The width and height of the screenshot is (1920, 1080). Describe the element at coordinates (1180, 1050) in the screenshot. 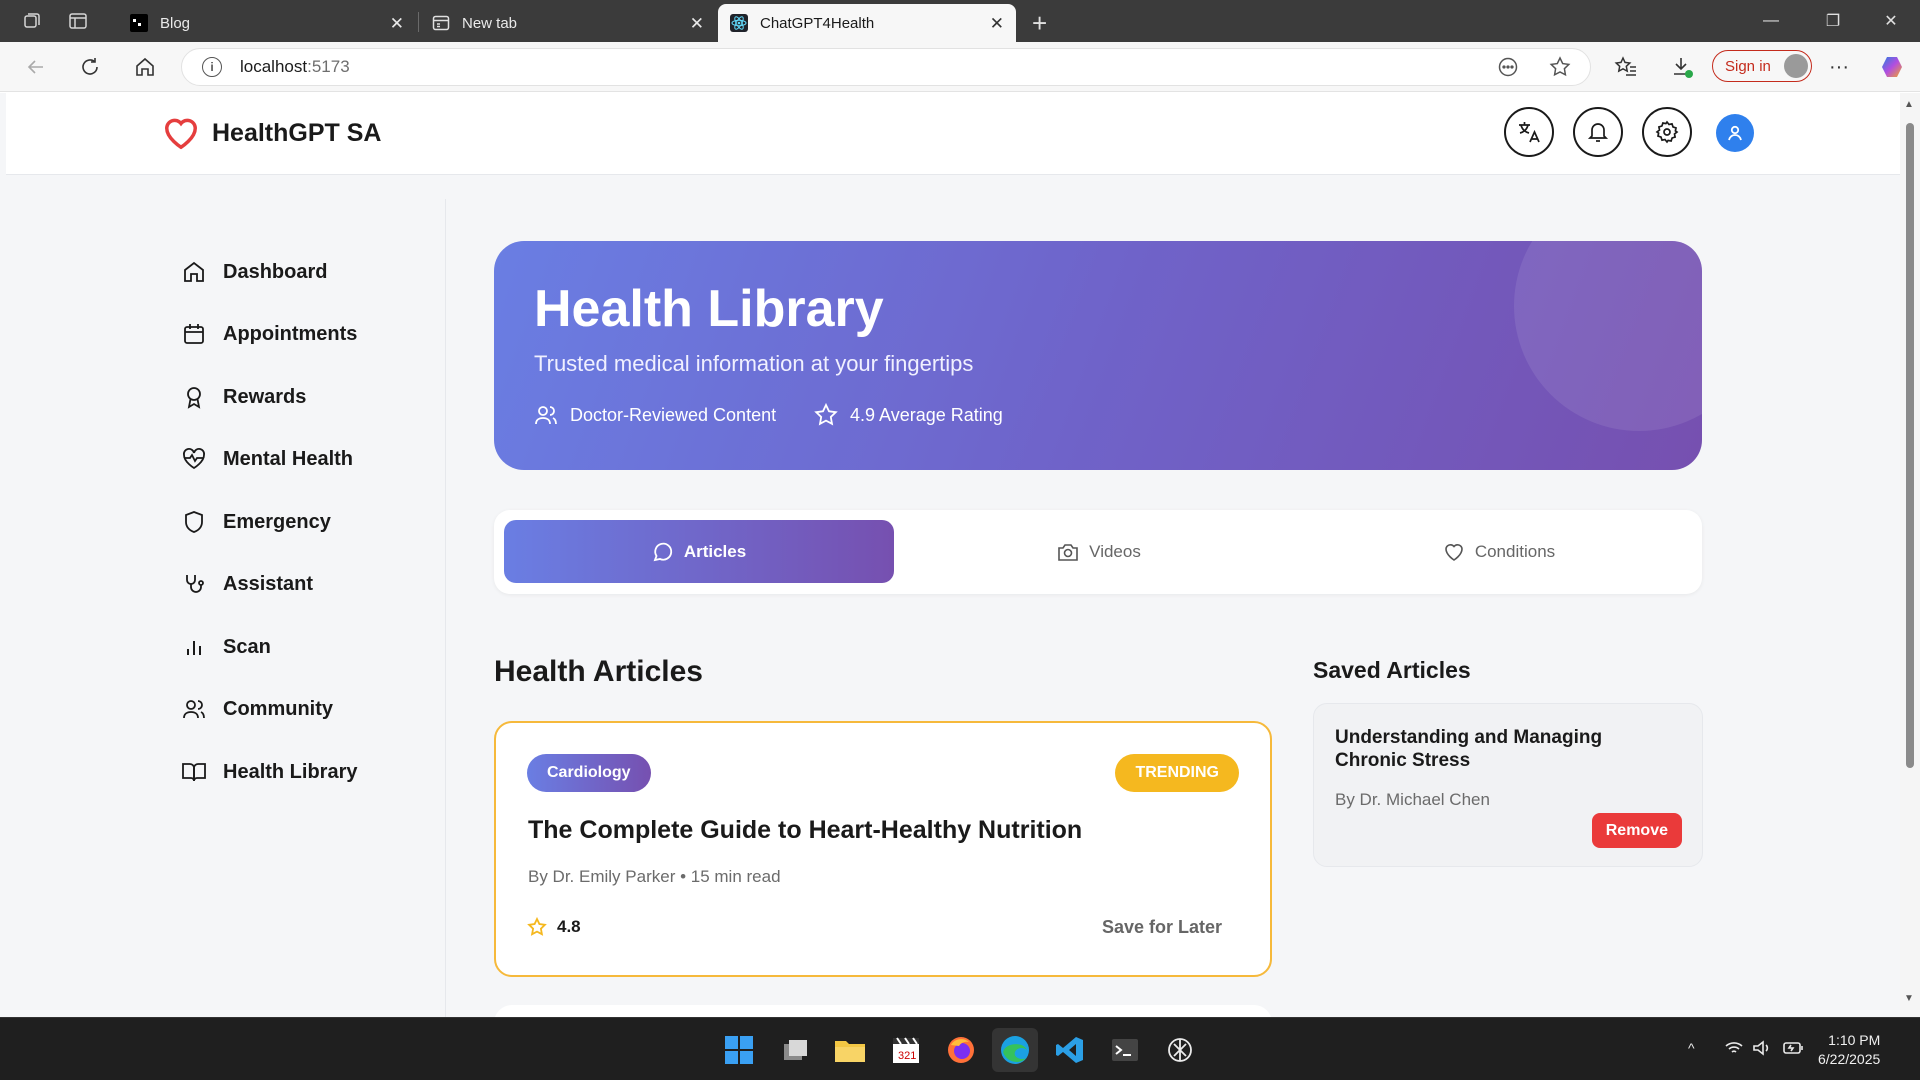

I see `openai-app-icon` at that location.